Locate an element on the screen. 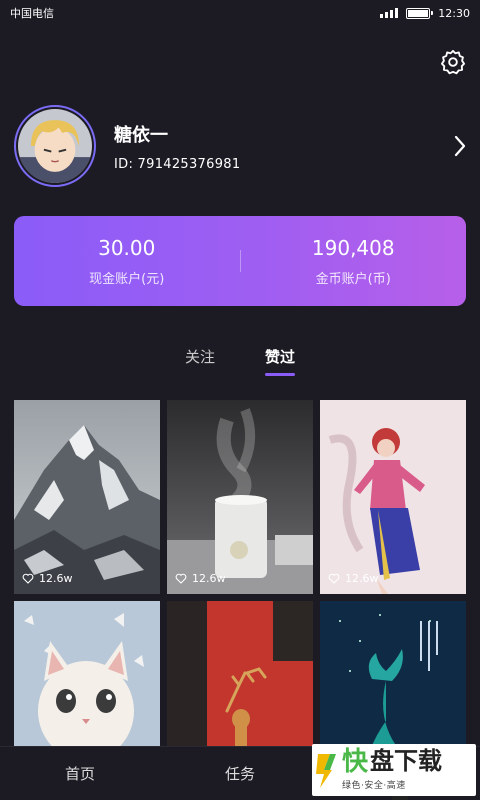  cash-account: 30.00 现金账户(元) is located at coordinates (127, 261).